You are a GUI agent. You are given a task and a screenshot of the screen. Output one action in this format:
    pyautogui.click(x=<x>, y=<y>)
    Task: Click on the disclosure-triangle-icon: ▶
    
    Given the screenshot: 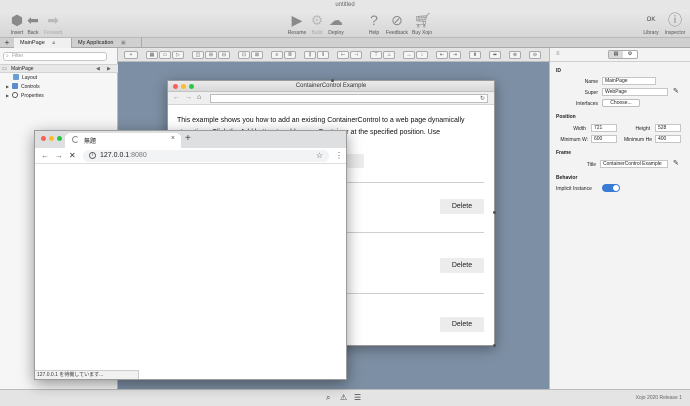 What is the action you would take?
    pyautogui.click(x=9, y=96)
    